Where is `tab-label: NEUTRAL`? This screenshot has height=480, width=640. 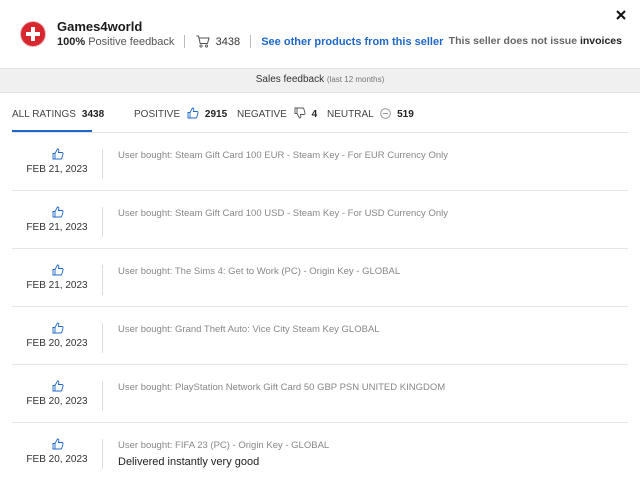 tab-label: NEUTRAL is located at coordinates (350, 114).